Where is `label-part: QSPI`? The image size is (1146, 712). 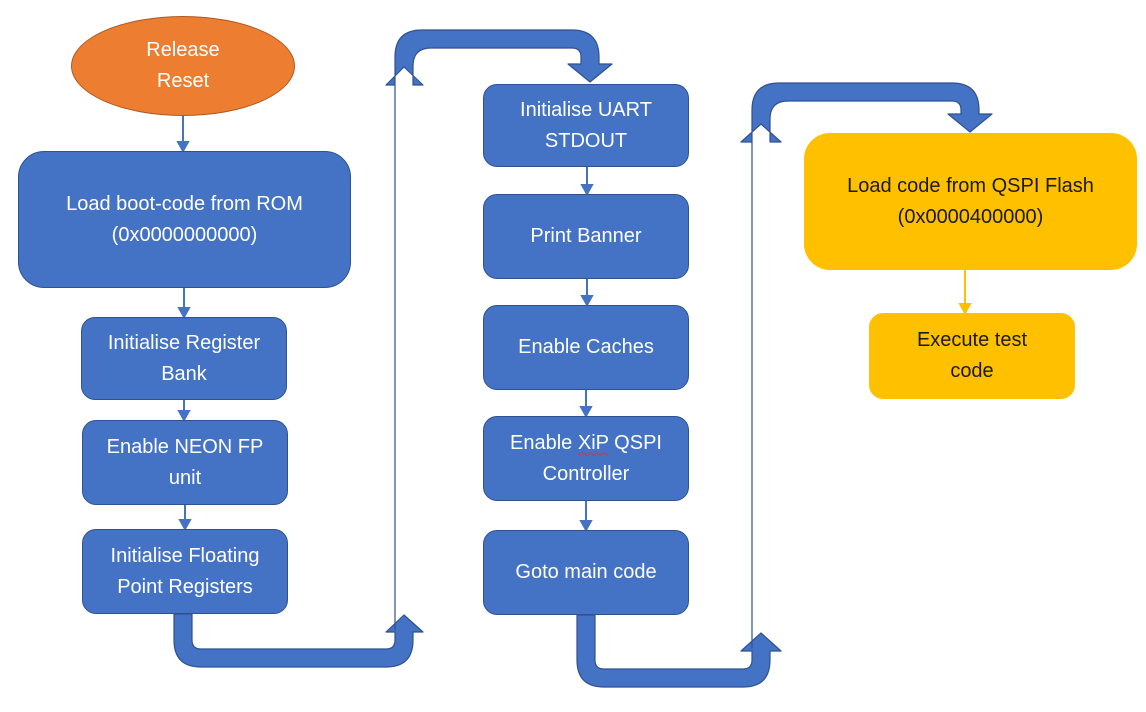 label-part: QSPI is located at coordinates (635, 442).